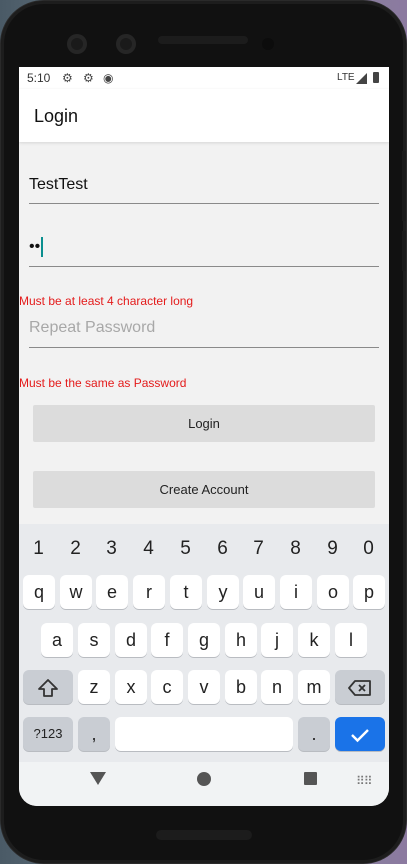 Image resolution: width=407 pixels, height=864 pixels. I want to click on key-s: s, so click(94, 640).